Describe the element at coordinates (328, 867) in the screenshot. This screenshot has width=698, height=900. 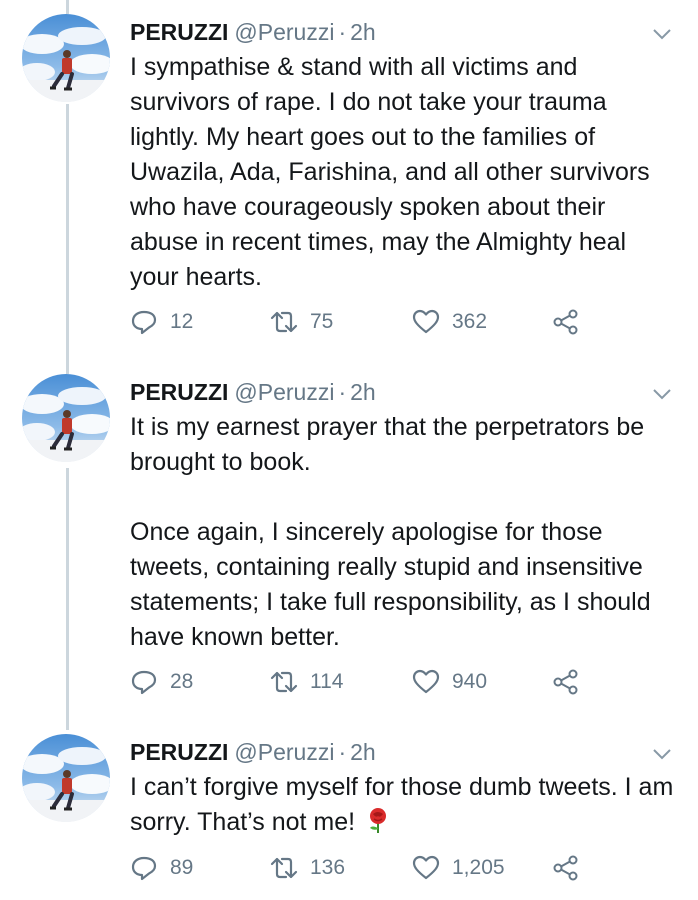
I see `retweet-count: 136` at that location.